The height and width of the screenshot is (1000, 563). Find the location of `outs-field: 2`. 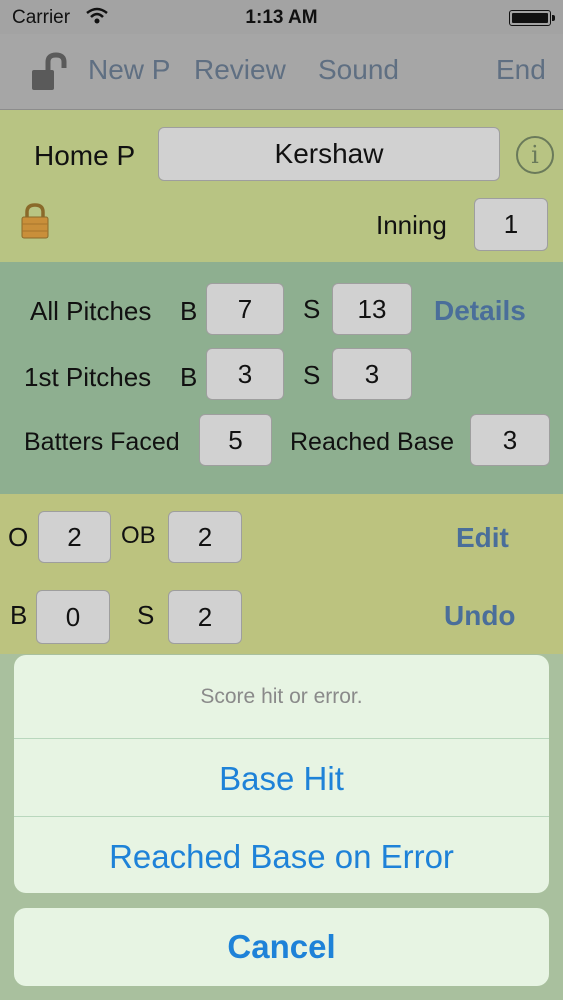

outs-field: 2 is located at coordinates (74, 537).